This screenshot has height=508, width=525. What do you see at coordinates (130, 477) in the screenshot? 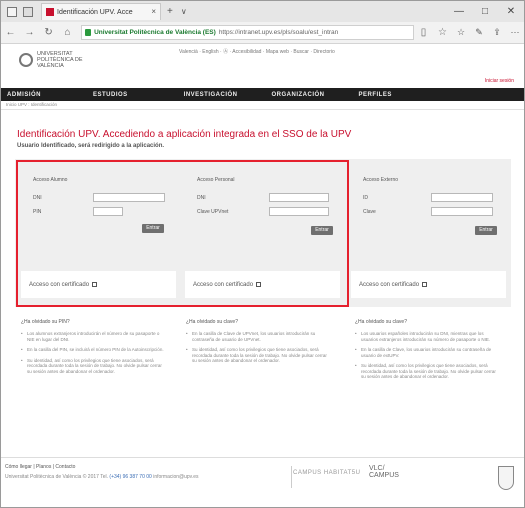
I see `footer-tel-link: (+34) 96 387 70 00` at bounding box center [130, 477].